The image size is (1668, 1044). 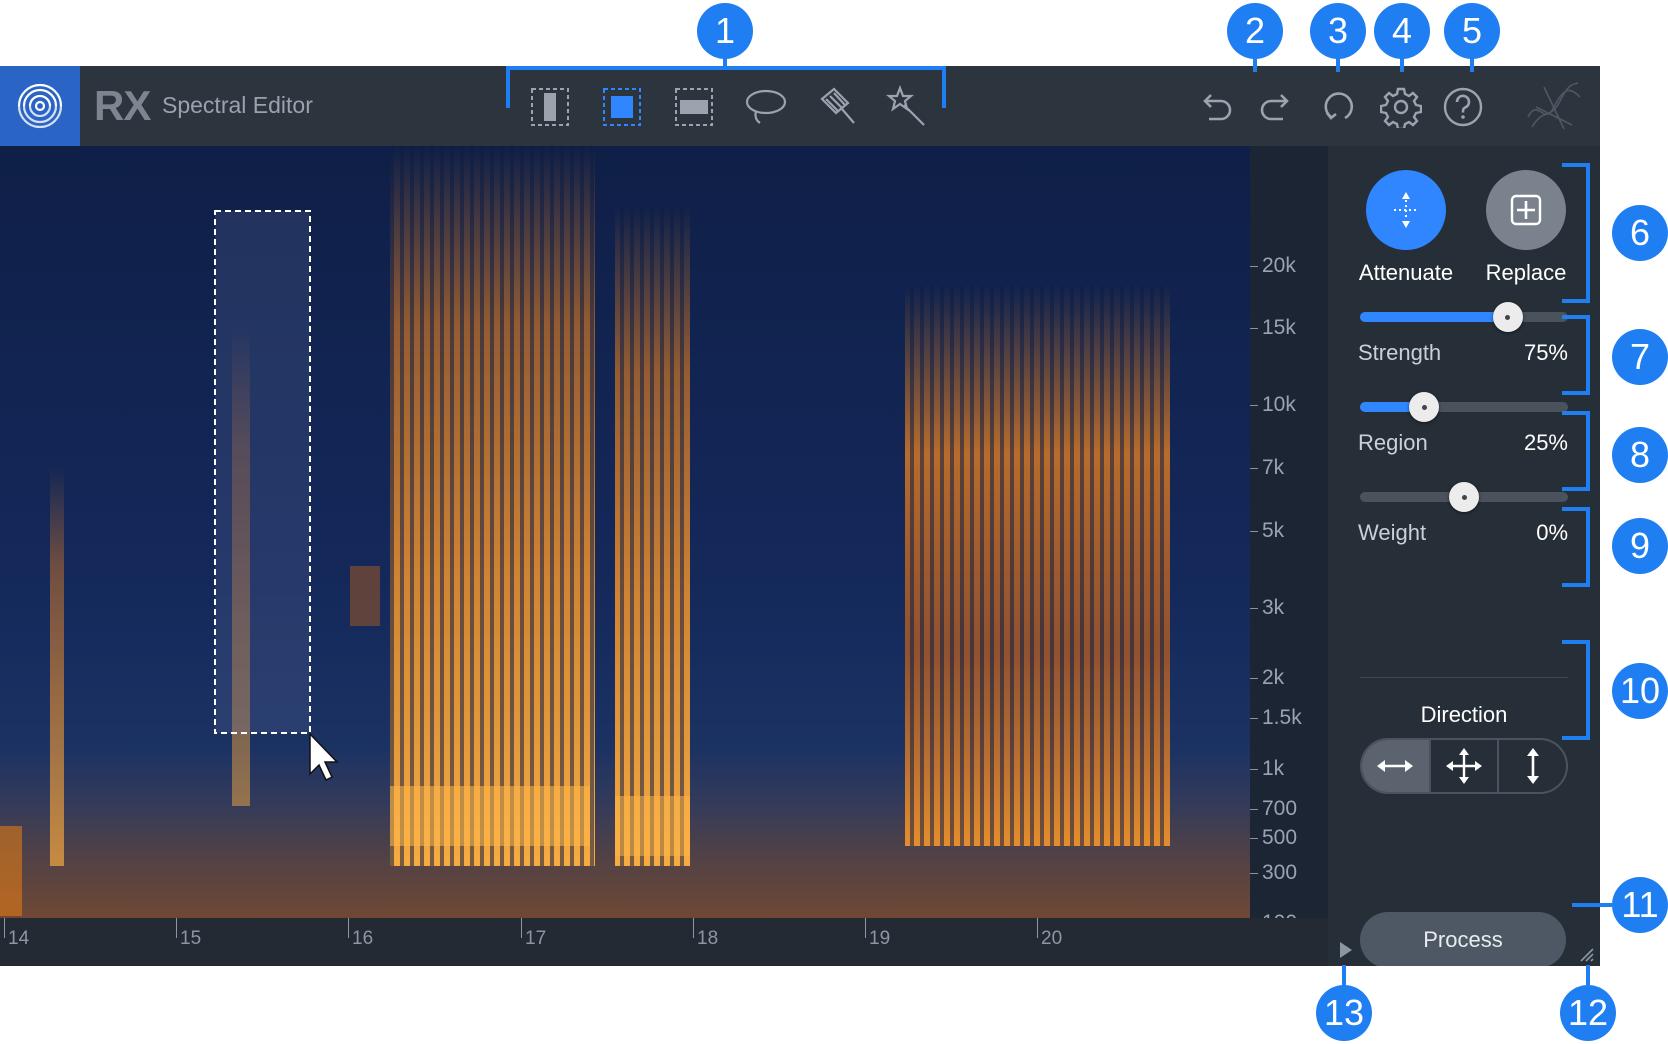 What do you see at coordinates (19, 938) in the screenshot?
I see `time-label: 14` at bounding box center [19, 938].